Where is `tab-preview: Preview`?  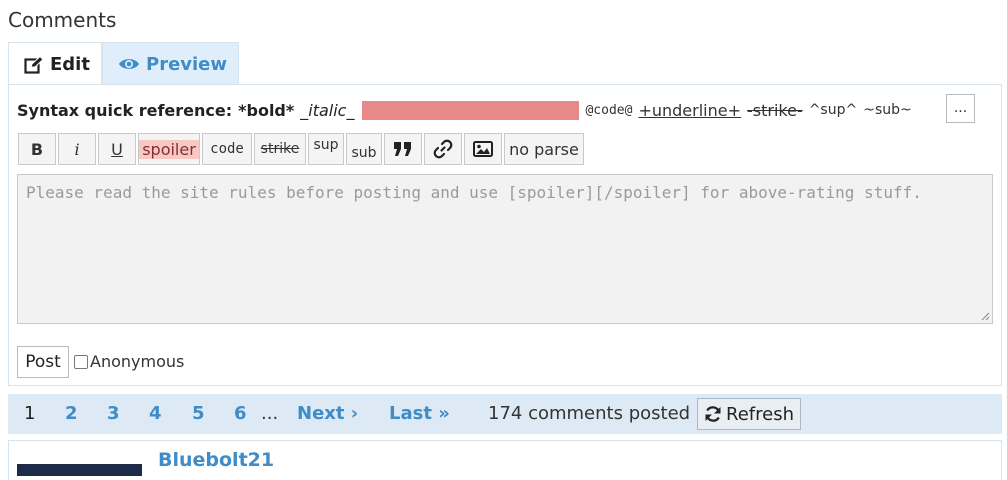
tab-preview: Preview is located at coordinates (170, 63).